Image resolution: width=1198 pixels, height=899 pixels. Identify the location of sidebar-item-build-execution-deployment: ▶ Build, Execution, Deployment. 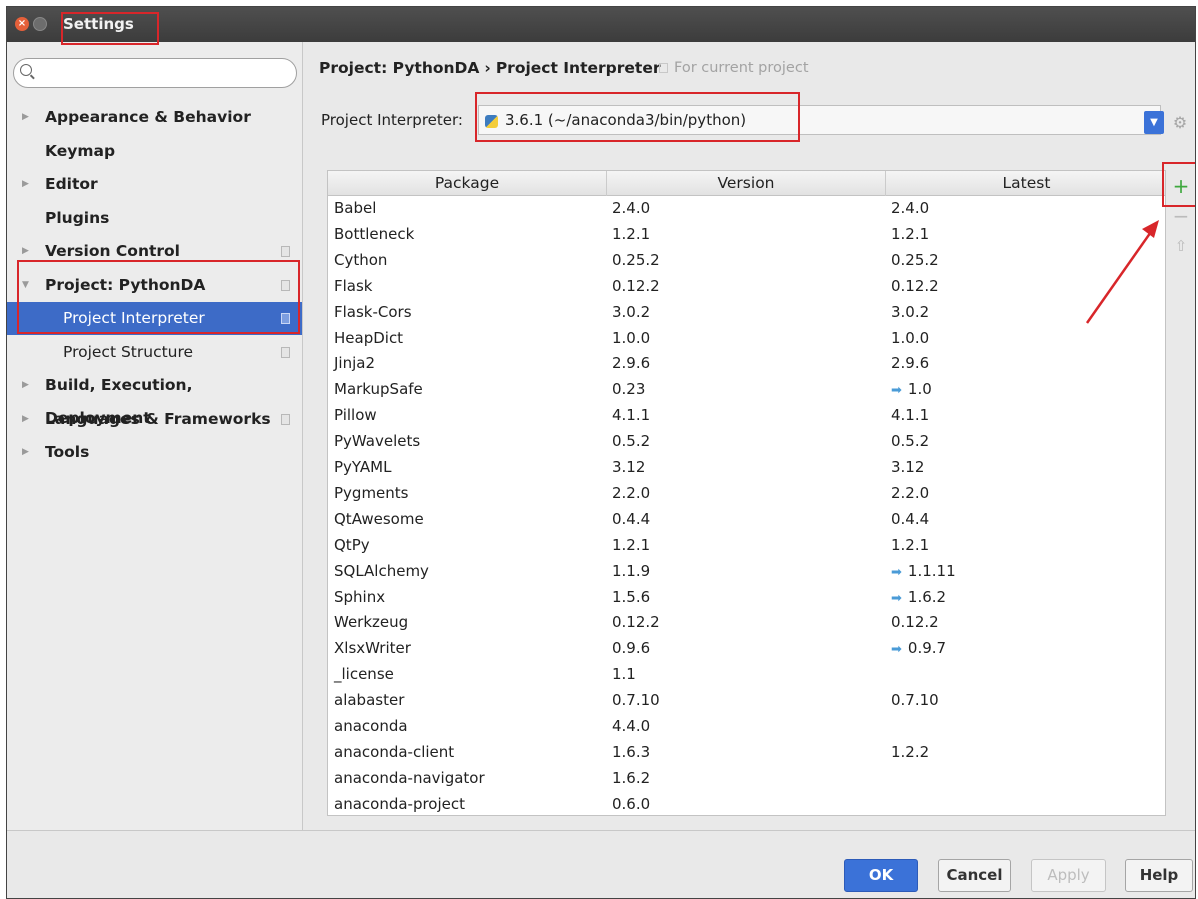
(154, 398).